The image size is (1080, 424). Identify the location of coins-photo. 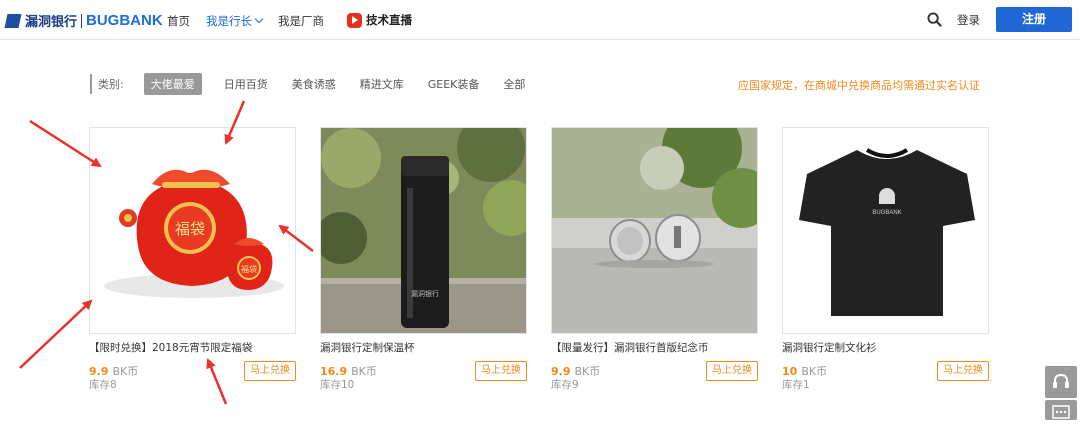
(654, 230).